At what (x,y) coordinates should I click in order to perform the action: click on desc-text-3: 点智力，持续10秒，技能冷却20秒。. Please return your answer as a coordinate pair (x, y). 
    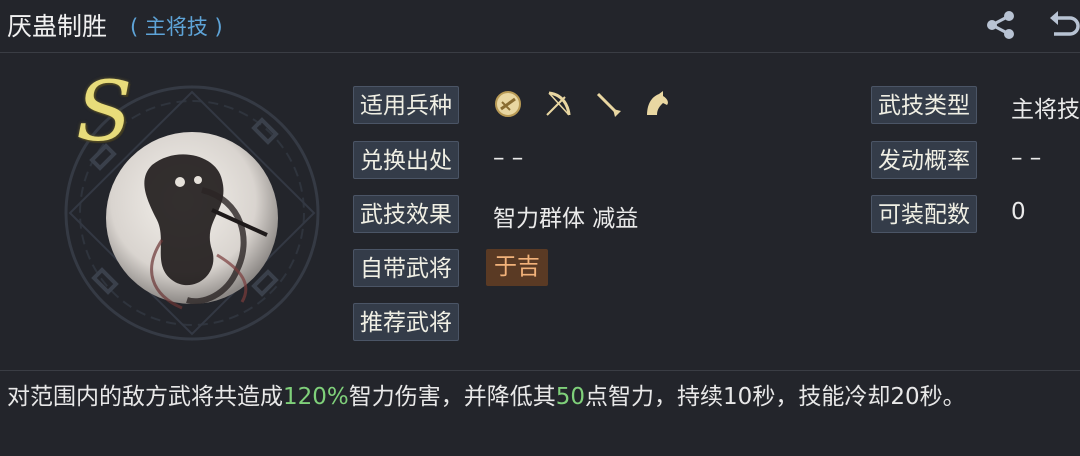
    Looking at the image, I should click on (775, 397).